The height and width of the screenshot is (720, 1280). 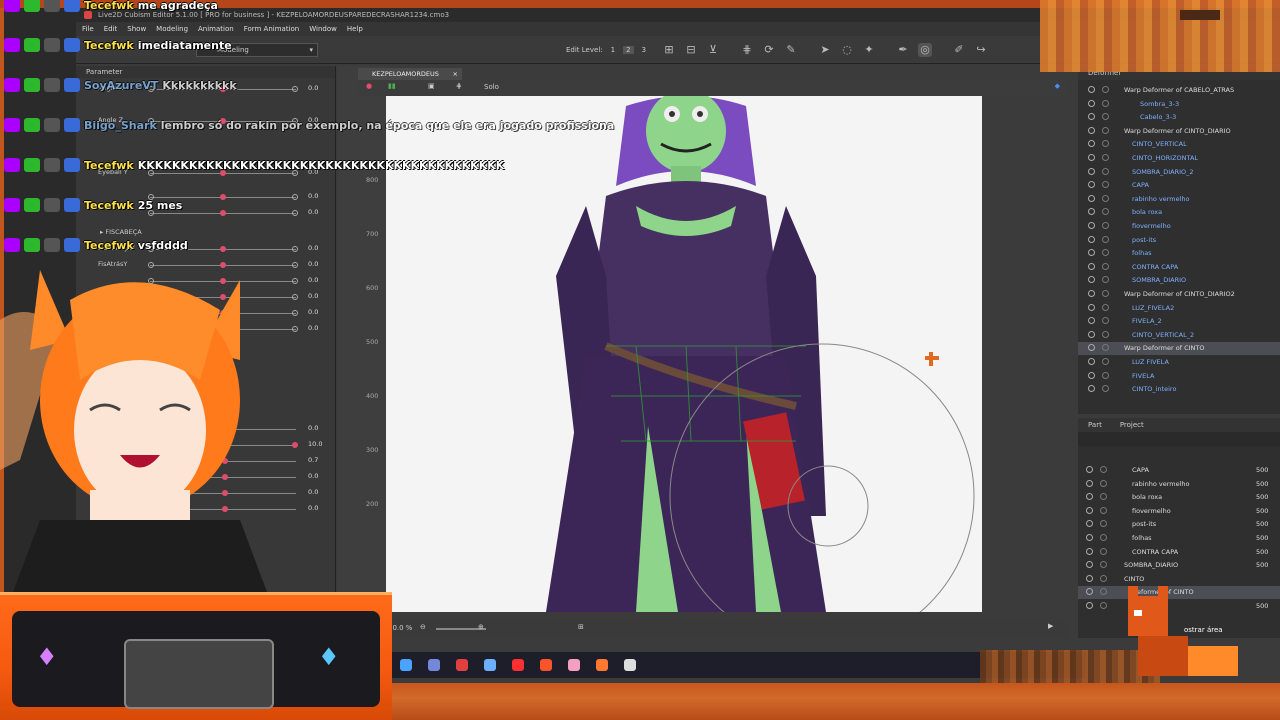 I want to click on discord-icon, so click(x=434, y=665).